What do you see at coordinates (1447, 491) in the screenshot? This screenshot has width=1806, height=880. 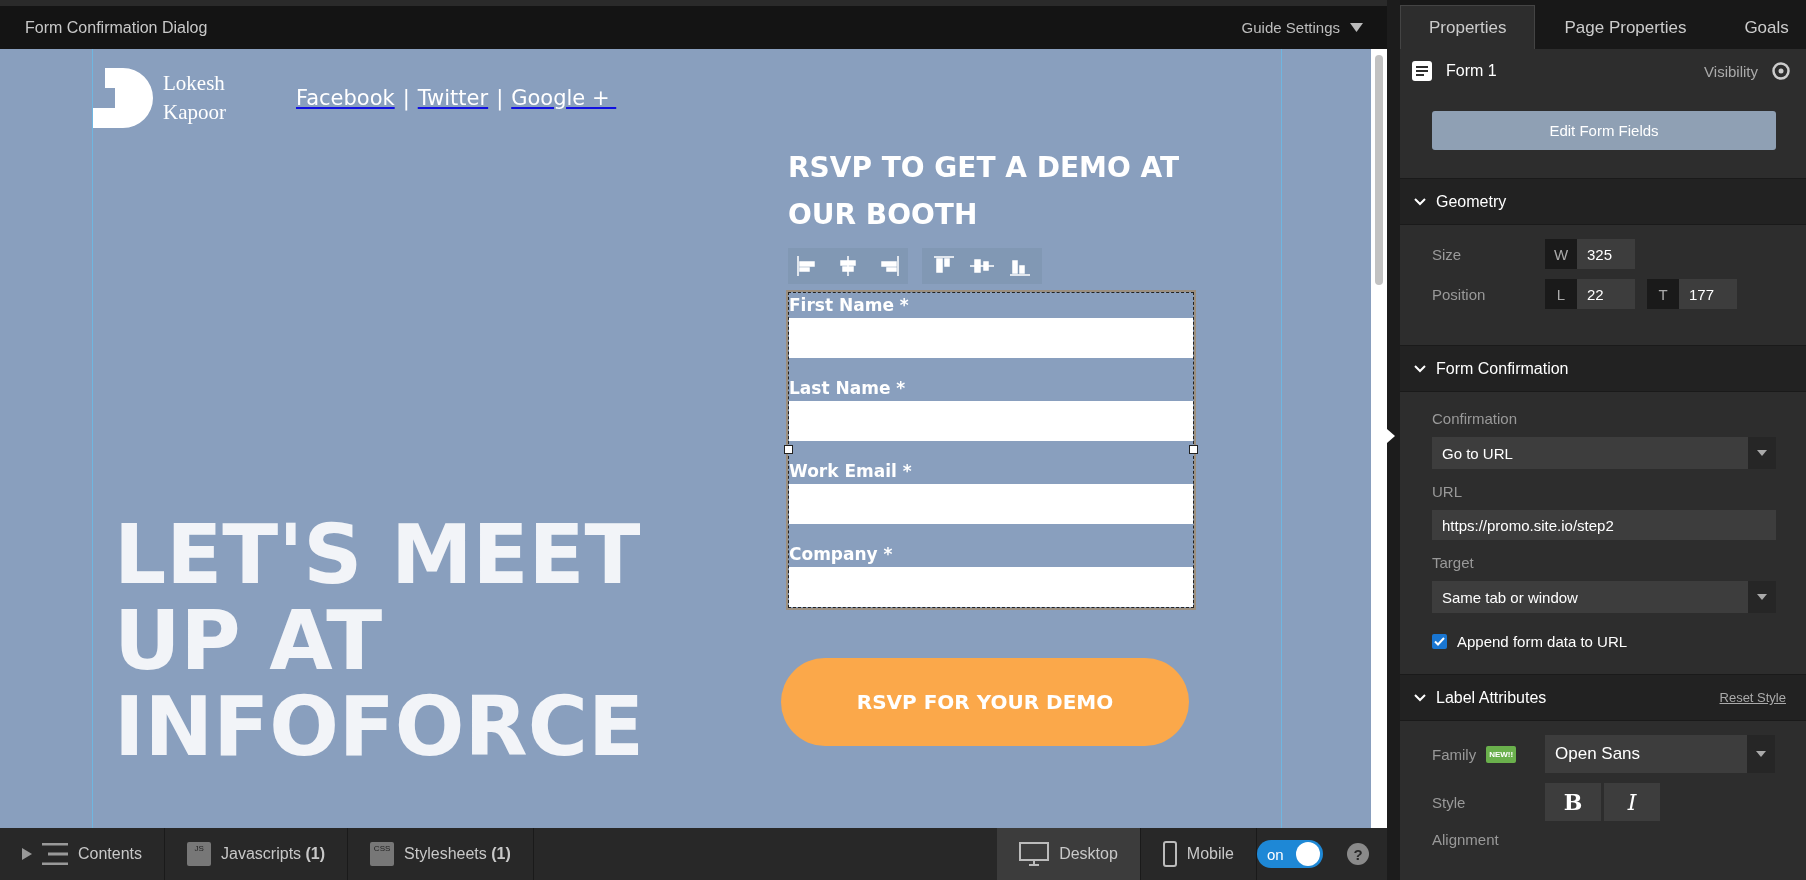 I see `field-label: URL` at bounding box center [1447, 491].